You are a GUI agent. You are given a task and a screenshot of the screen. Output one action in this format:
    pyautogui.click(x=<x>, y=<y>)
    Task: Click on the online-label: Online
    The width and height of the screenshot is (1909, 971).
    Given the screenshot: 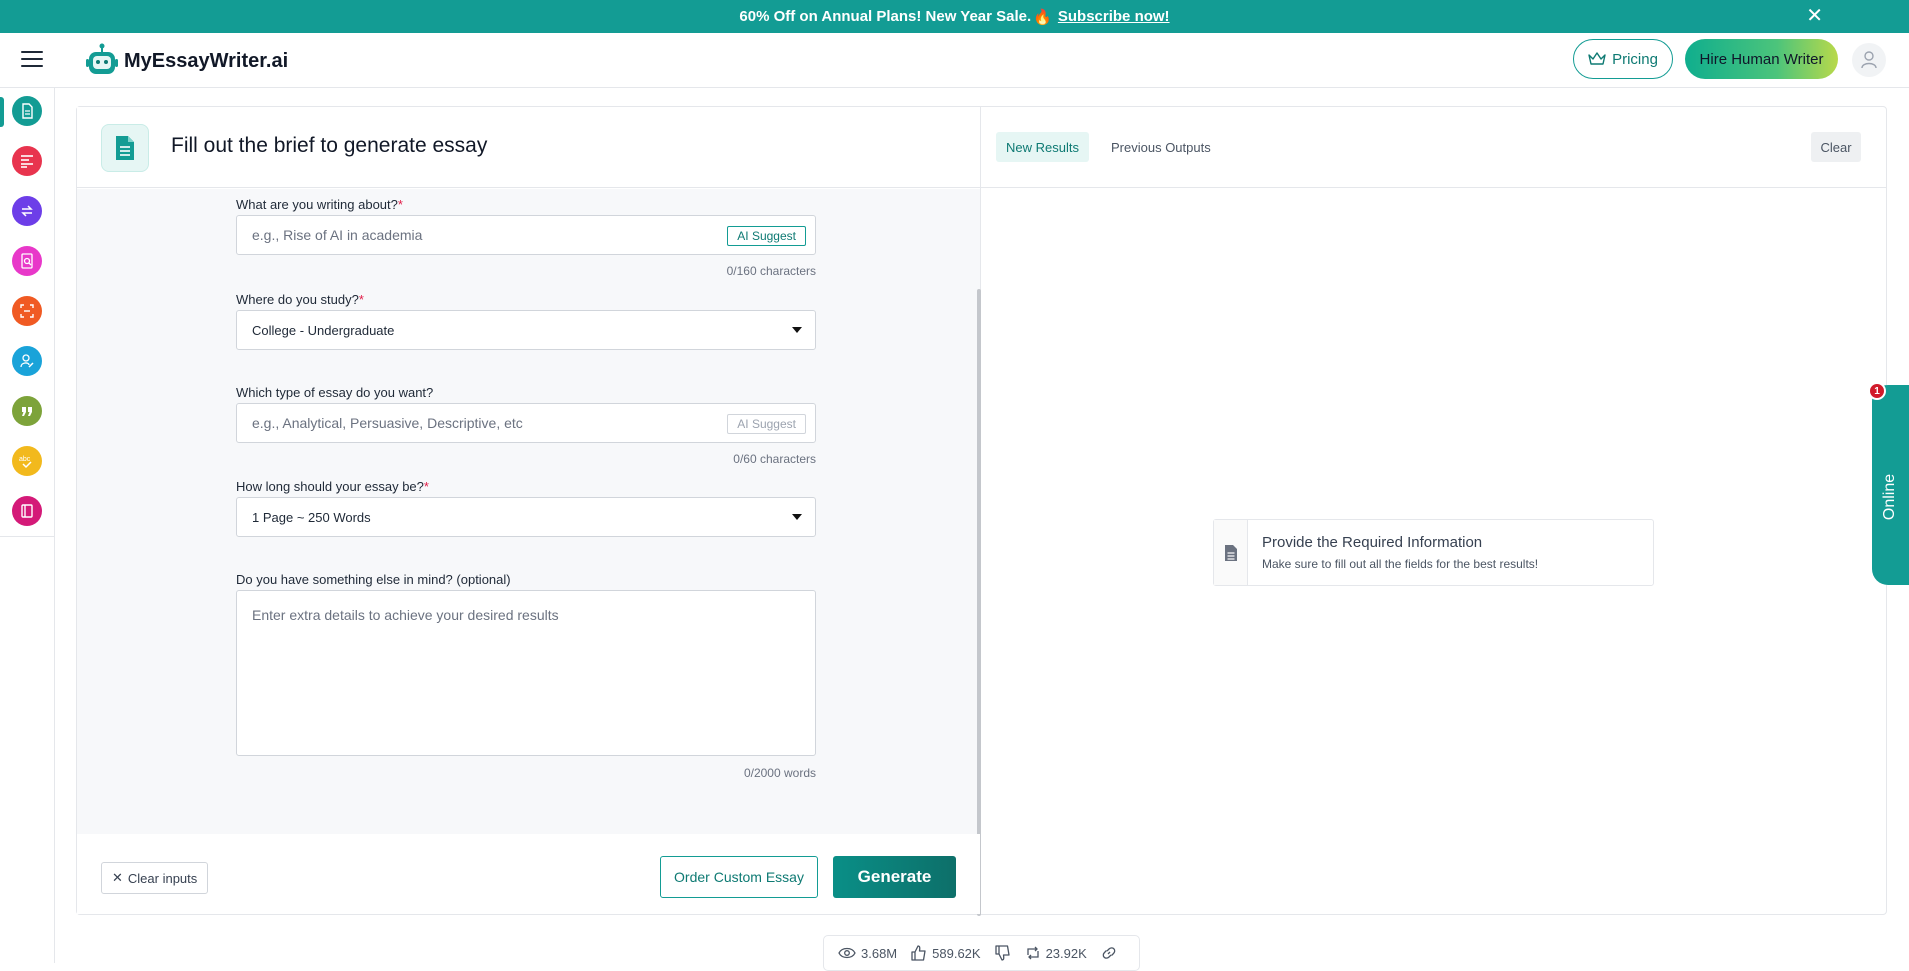 What is the action you would take?
    pyautogui.click(x=1889, y=497)
    